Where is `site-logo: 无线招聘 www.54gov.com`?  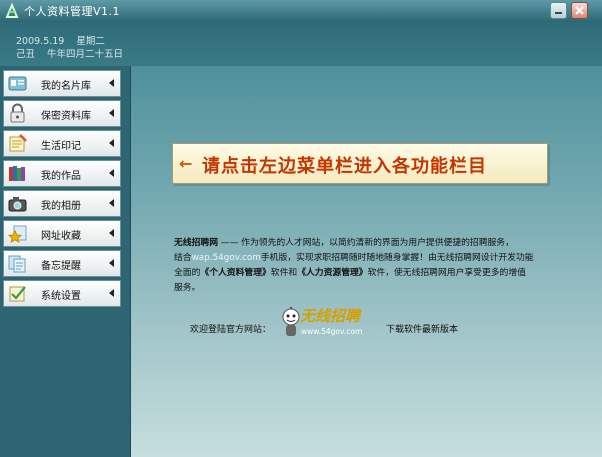
site-logo: 无线招聘 www.54gov.com is located at coordinates (328, 324).